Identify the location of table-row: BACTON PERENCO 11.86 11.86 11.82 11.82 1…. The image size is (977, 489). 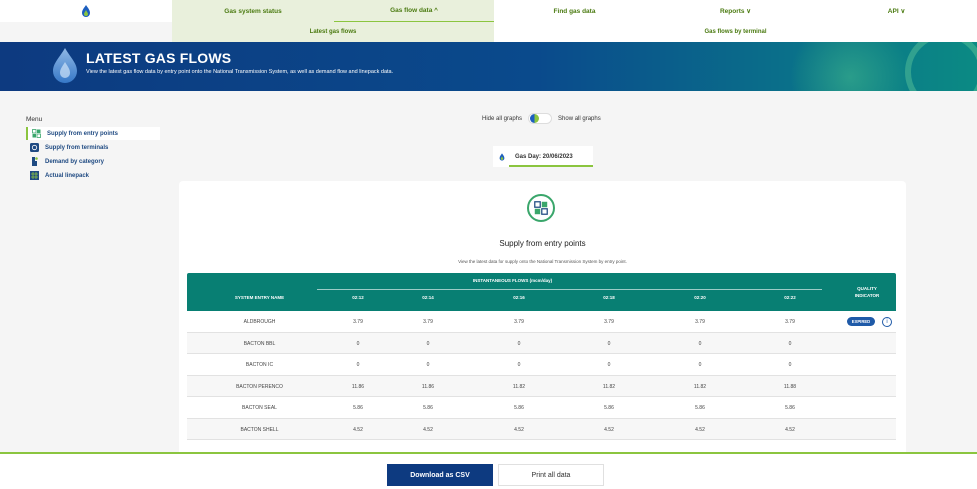
(541, 386).